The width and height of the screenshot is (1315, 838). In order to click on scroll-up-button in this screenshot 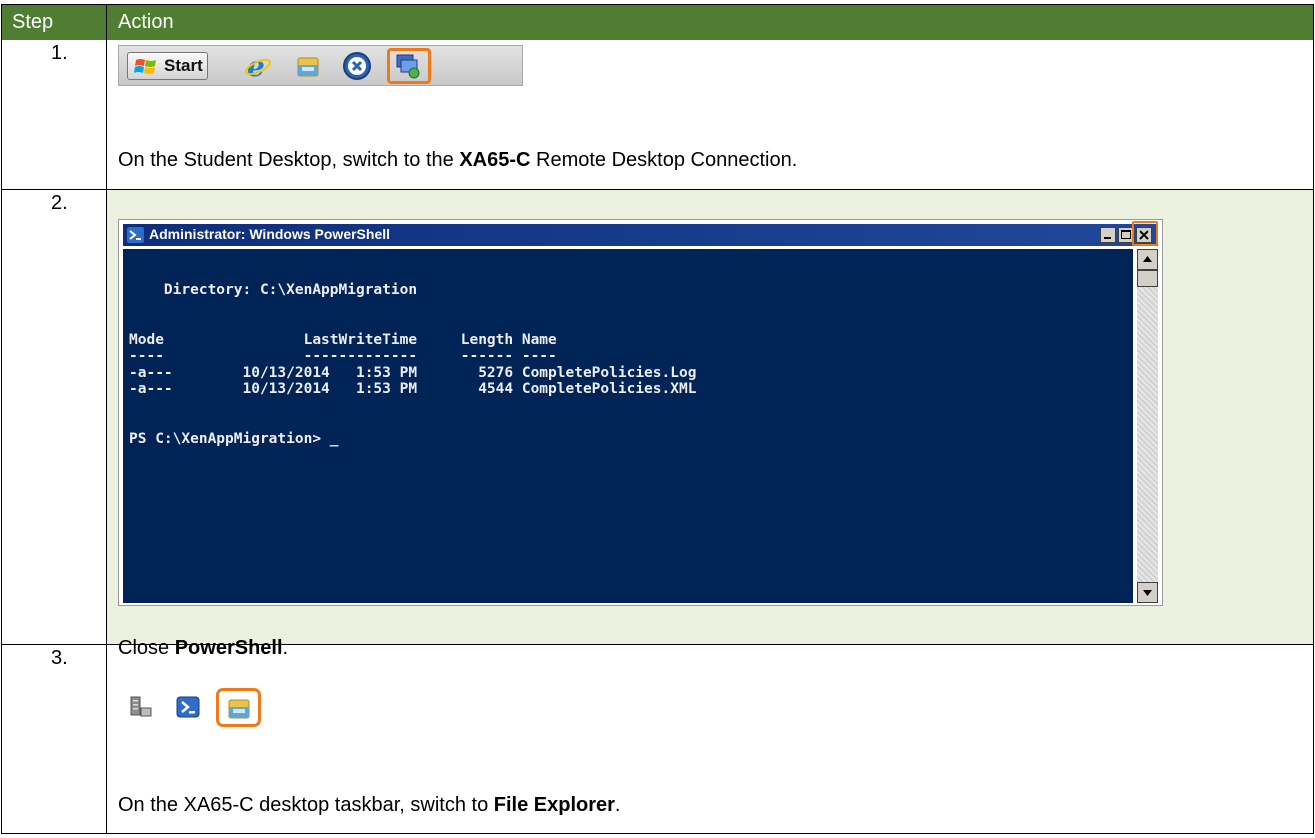, I will do `click(1147, 259)`.